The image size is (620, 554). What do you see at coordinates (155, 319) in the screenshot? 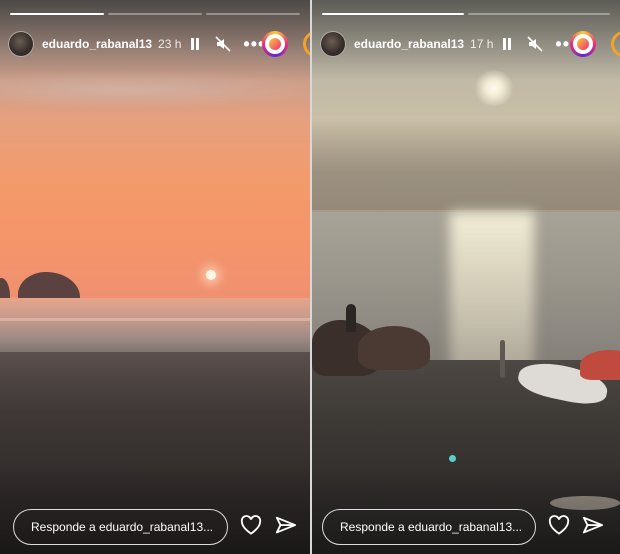
I see `sea-glint` at bounding box center [155, 319].